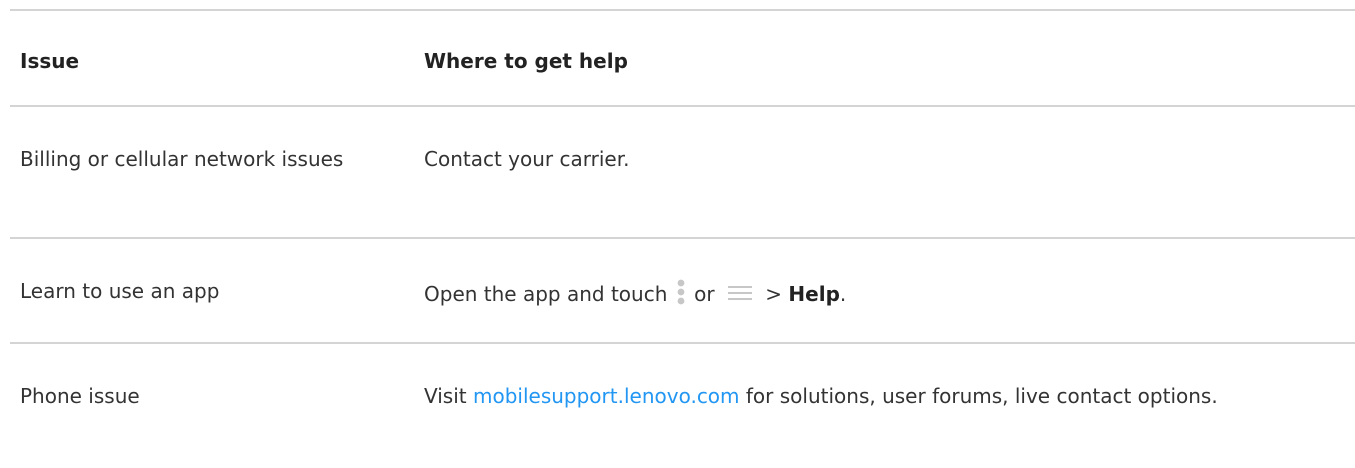 The height and width of the screenshot is (468, 1355). Describe the element at coordinates (606, 396) in the screenshot. I see `mobilesupport-link: mobilesupport.lenovo.com` at that location.